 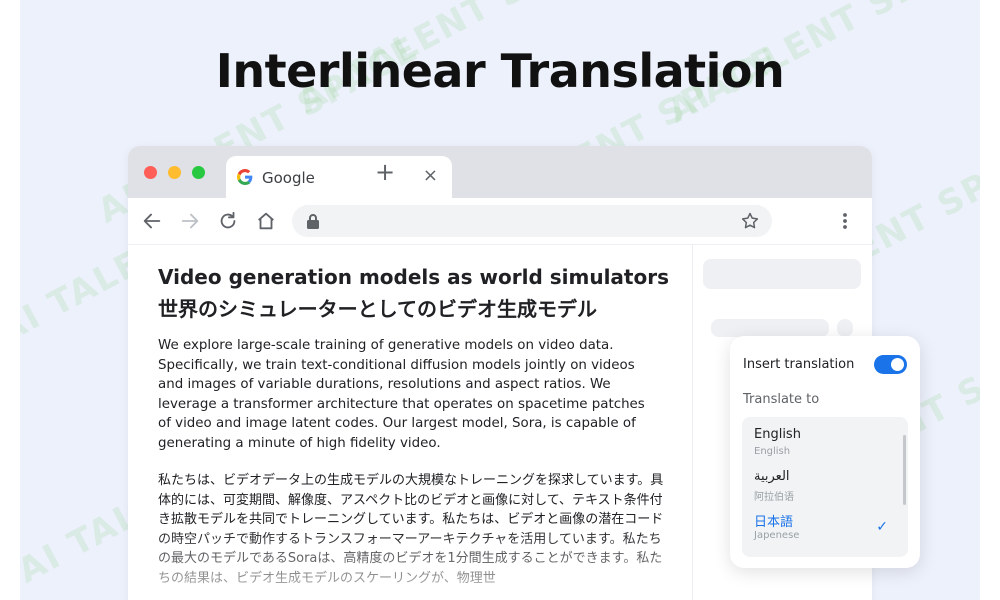 I want to click on new-tab-button: +, so click(x=385, y=173).